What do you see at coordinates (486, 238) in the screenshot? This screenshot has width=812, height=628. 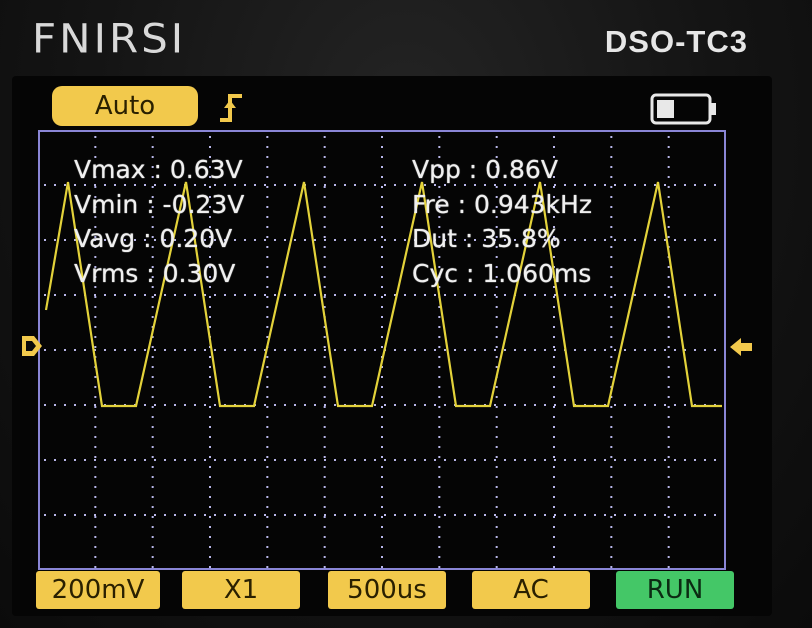 I see `meas-duty: Dut : 35.8%` at bounding box center [486, 238].